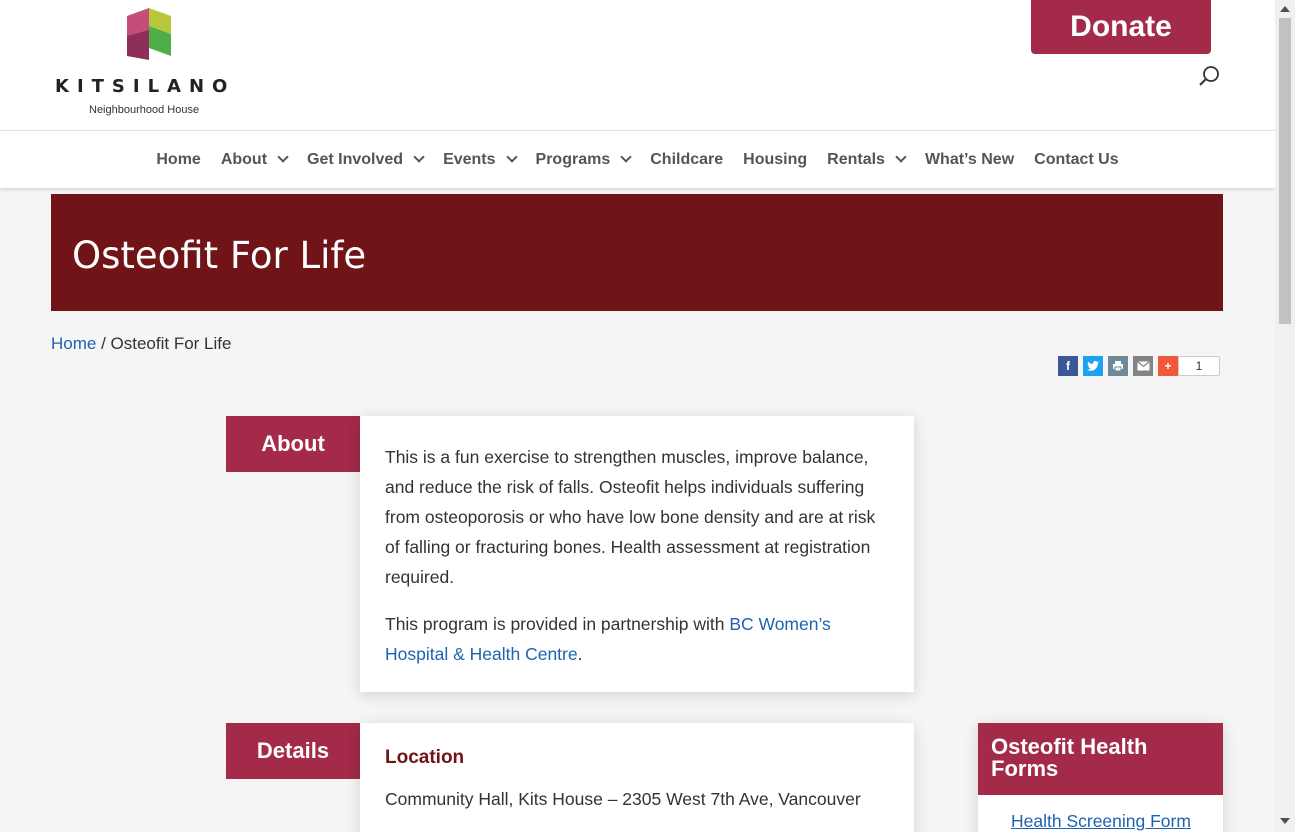 The height and width of the screenshot is (832, 1295). Describe the element at coordinates (293, 444) in the screenshot. I see `about-section-label: About` at that location.